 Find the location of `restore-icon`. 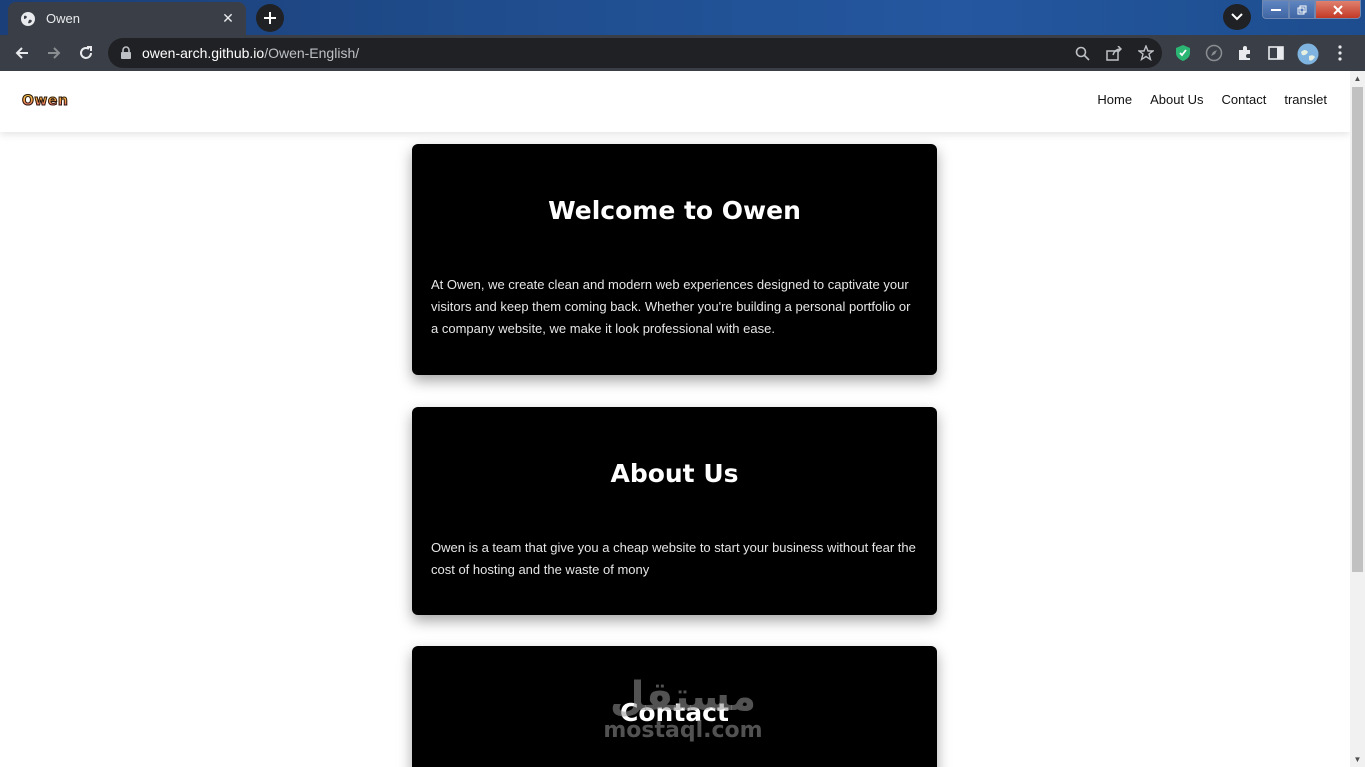

restore-icon is located at coordinates (1302, 9).